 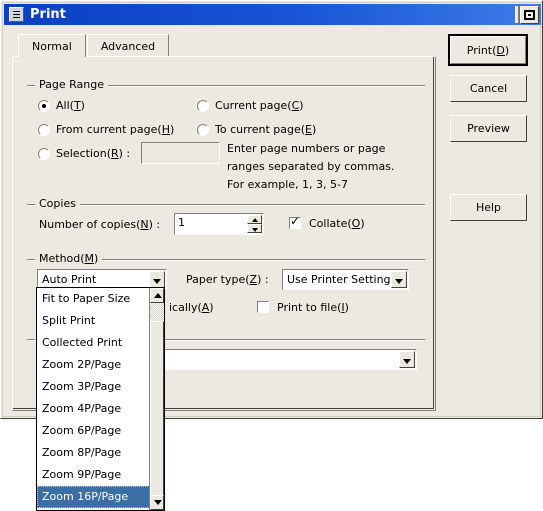 I want to click on method-combo-value: Auto Print, so click(x=69, y=279).